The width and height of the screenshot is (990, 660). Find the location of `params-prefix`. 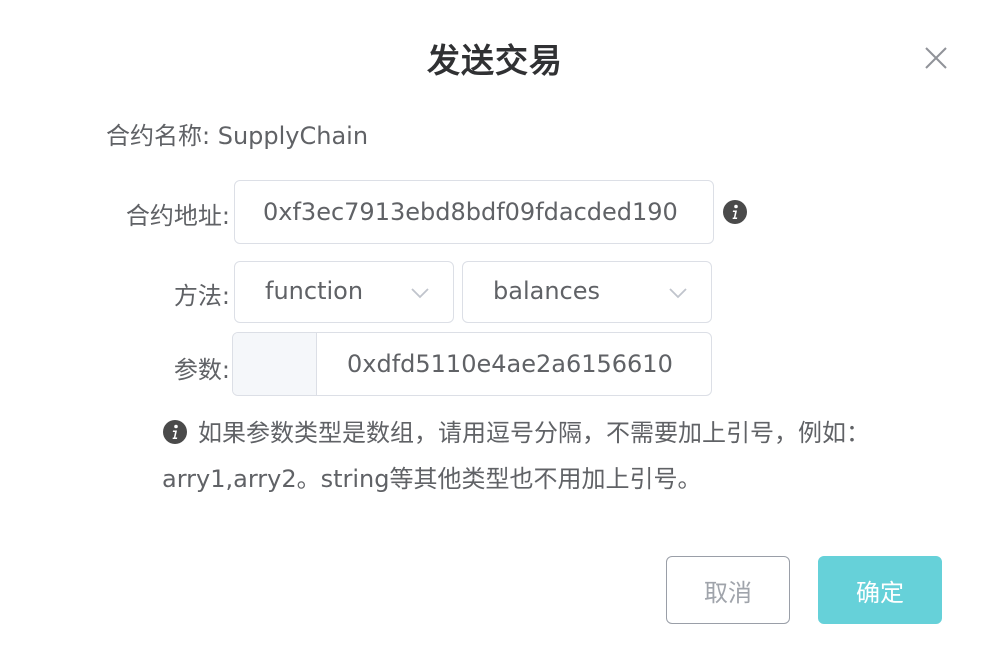

params-prefix is located at coordinates (275, 364).